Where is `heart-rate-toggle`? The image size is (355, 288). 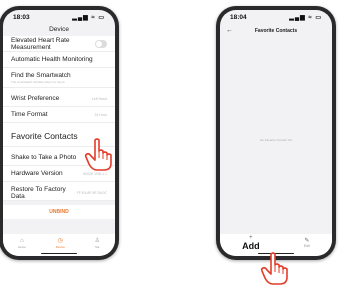 heart-rate-toggle is located at coordinates (101, 43).